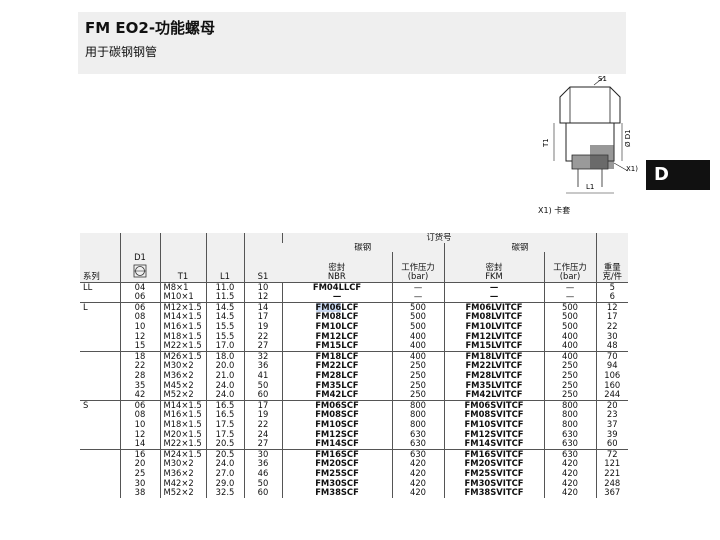 The height and width of the screenshot is (540, 720). I want to click on cell-w: 106, so click(611, 376).